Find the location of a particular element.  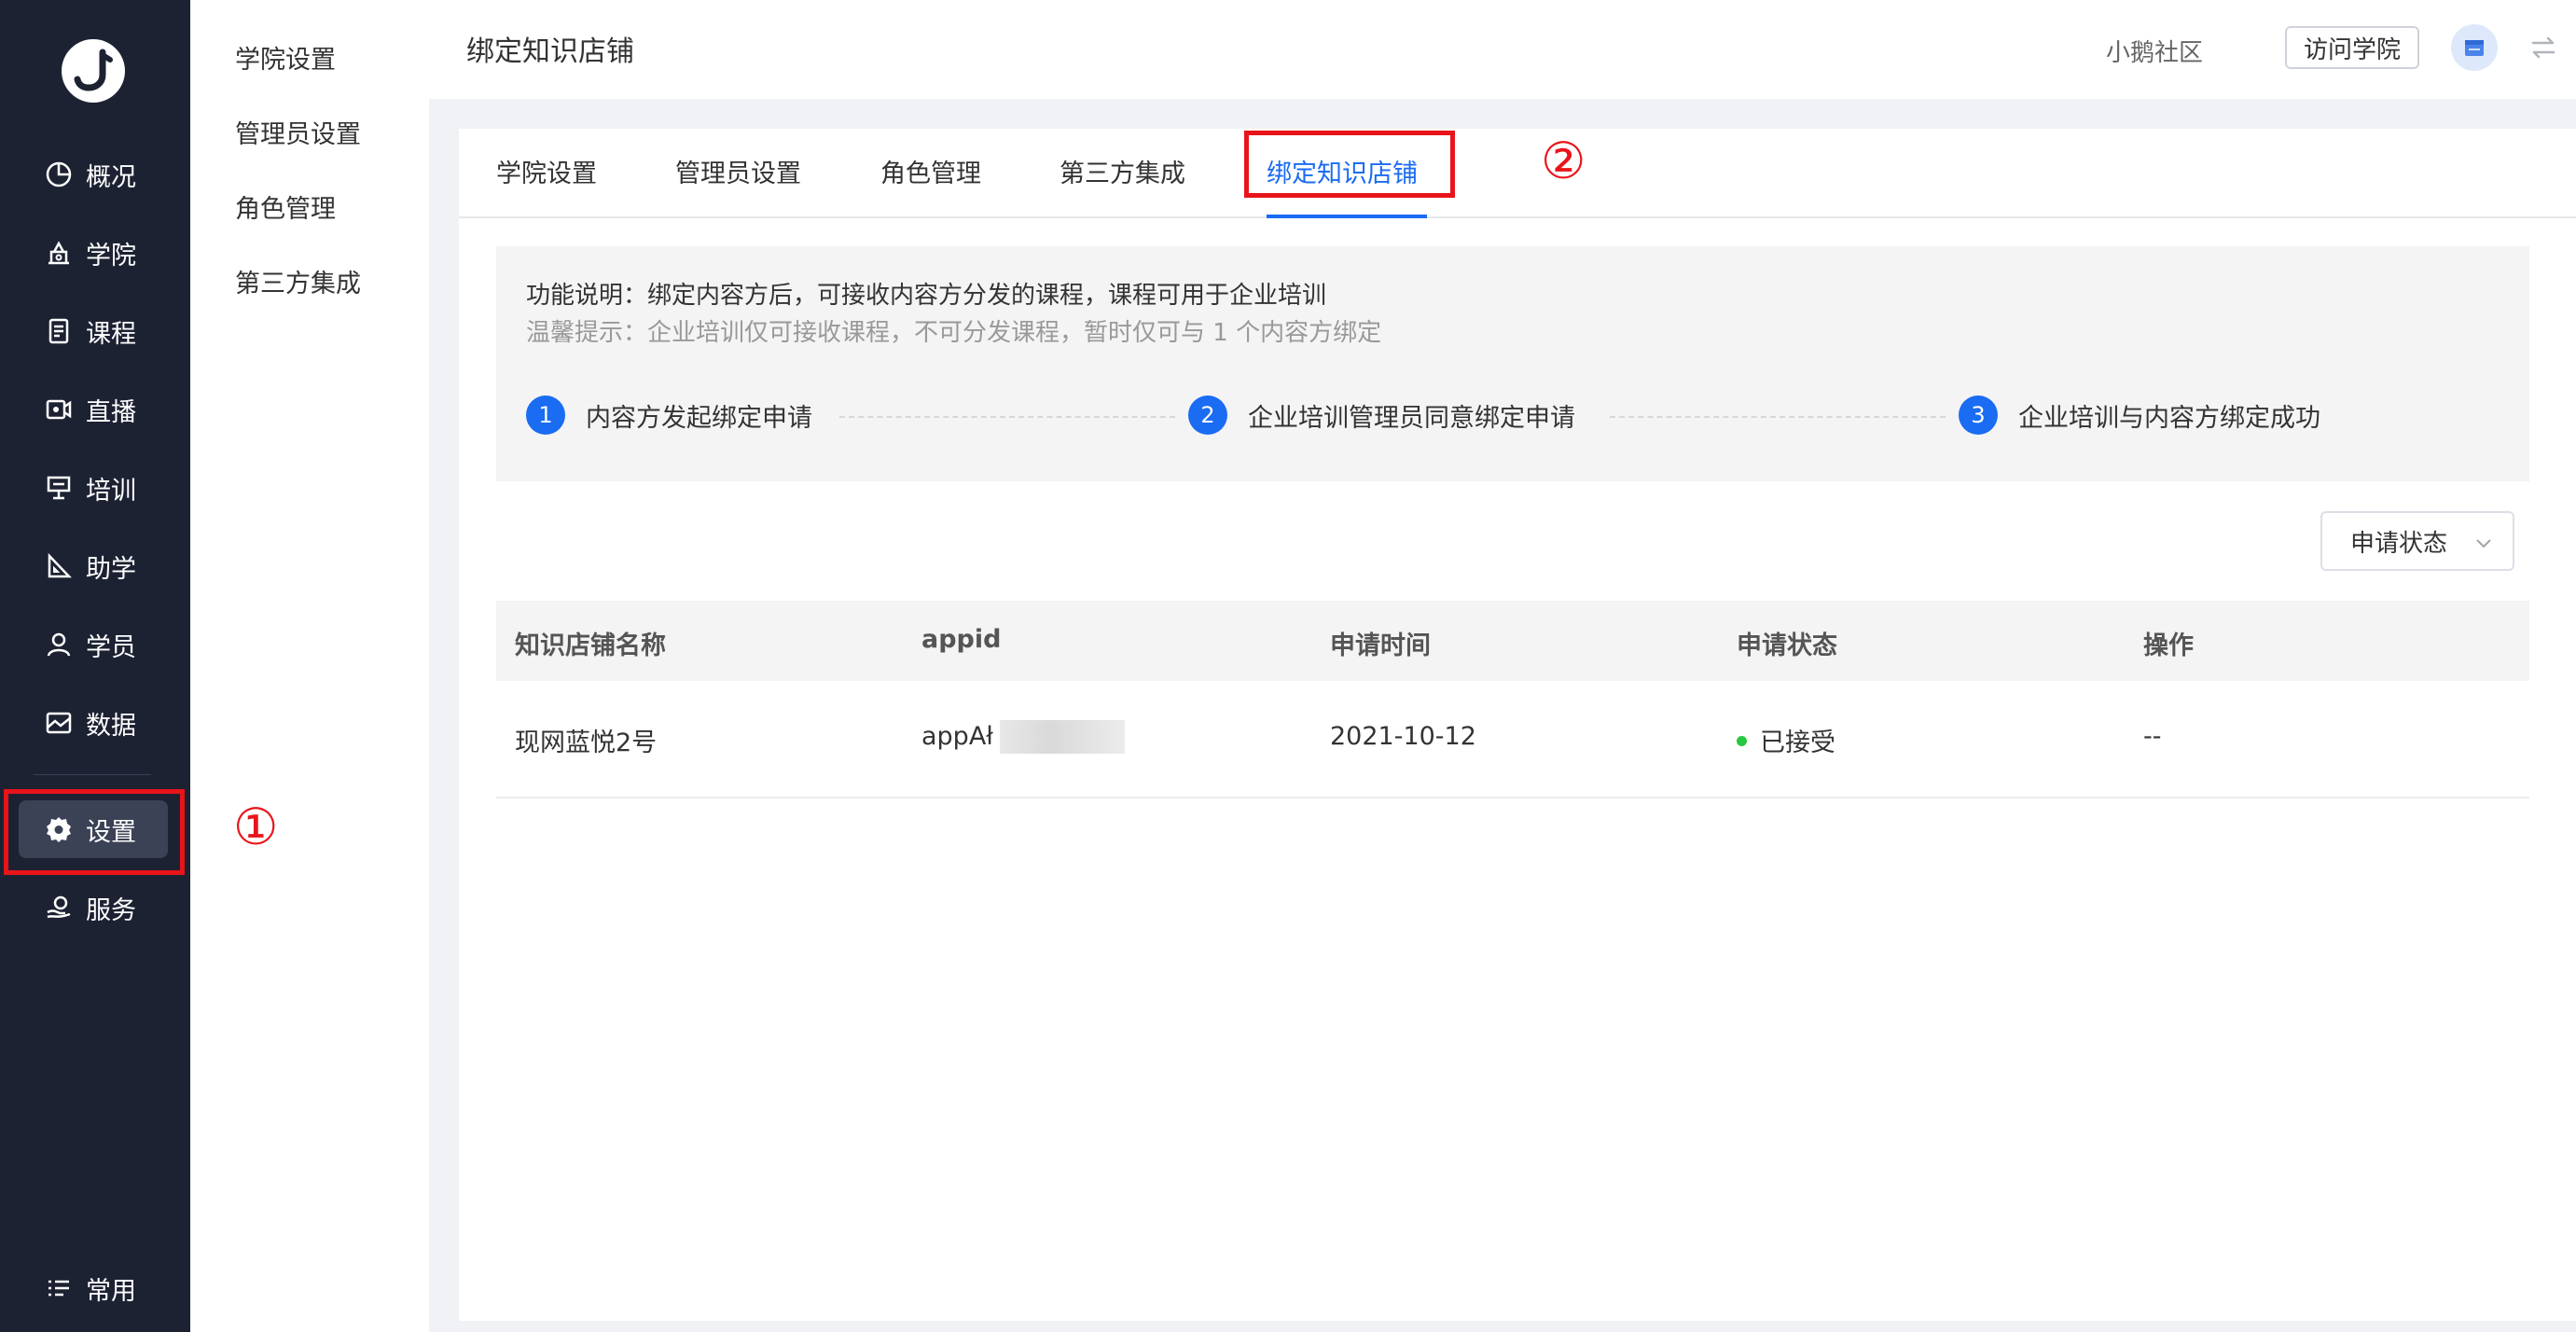

nav-label: 常用 is located at coordinates (111, 1291).